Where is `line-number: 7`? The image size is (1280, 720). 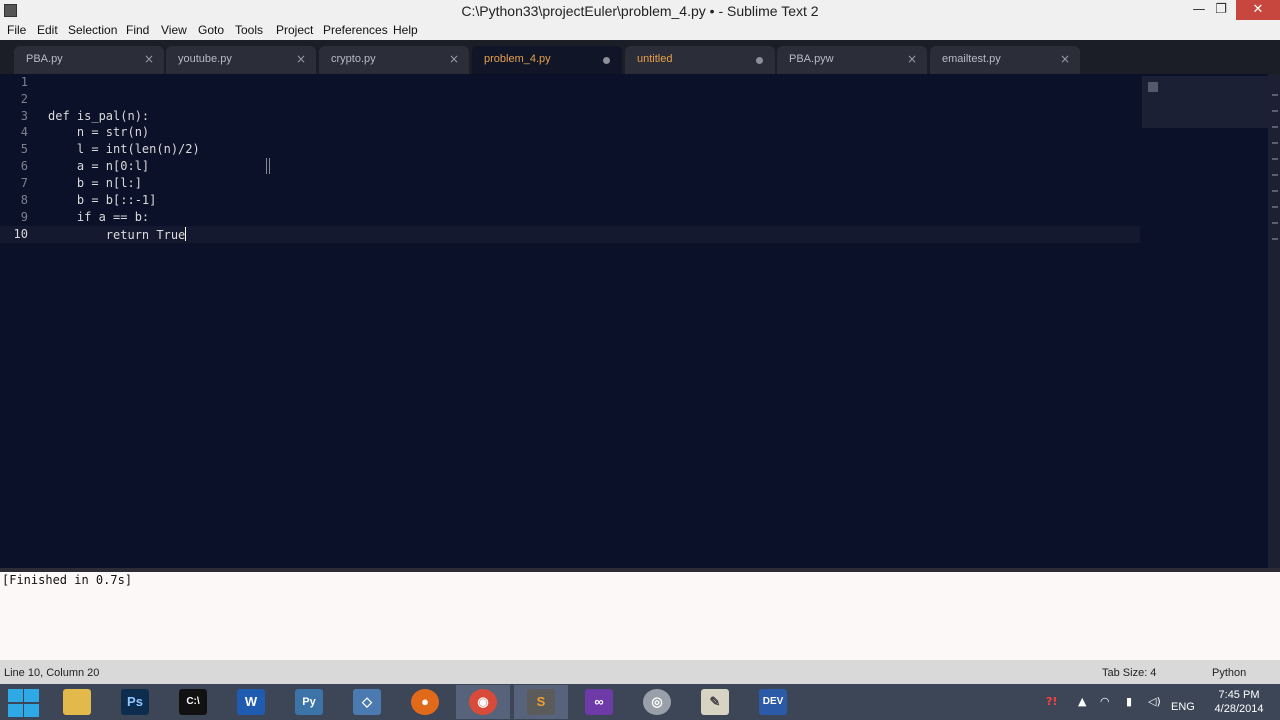 line-number: 7 is located at coordinates (24, 183).